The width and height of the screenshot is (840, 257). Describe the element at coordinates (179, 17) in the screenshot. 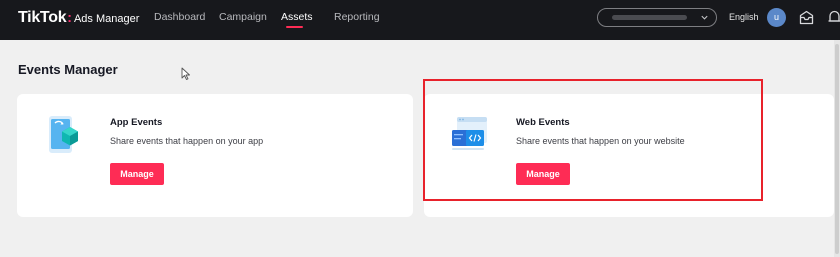

I see `nav-dashboard: Dashboard` at that location.